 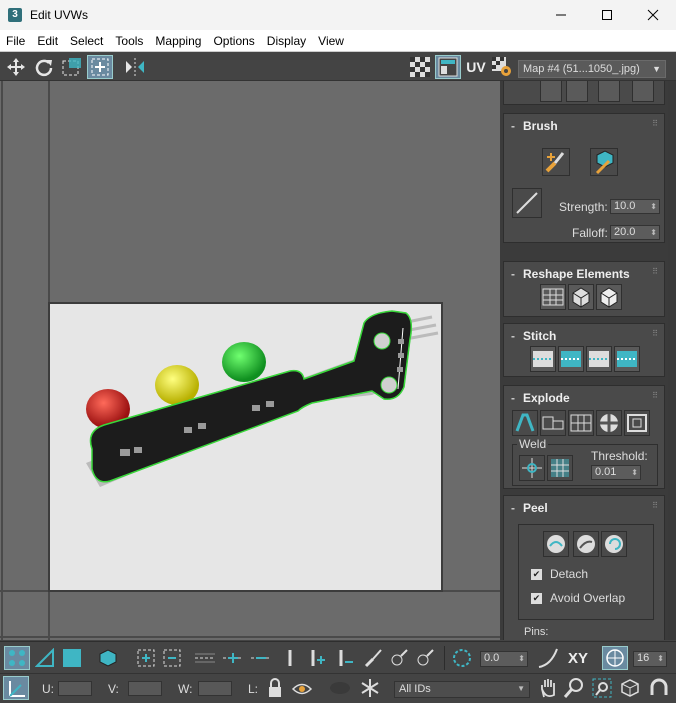 What do you see at coordinates (581, 297) in the screenshot?
I see `relax-button` at bounding box center [581, 297].